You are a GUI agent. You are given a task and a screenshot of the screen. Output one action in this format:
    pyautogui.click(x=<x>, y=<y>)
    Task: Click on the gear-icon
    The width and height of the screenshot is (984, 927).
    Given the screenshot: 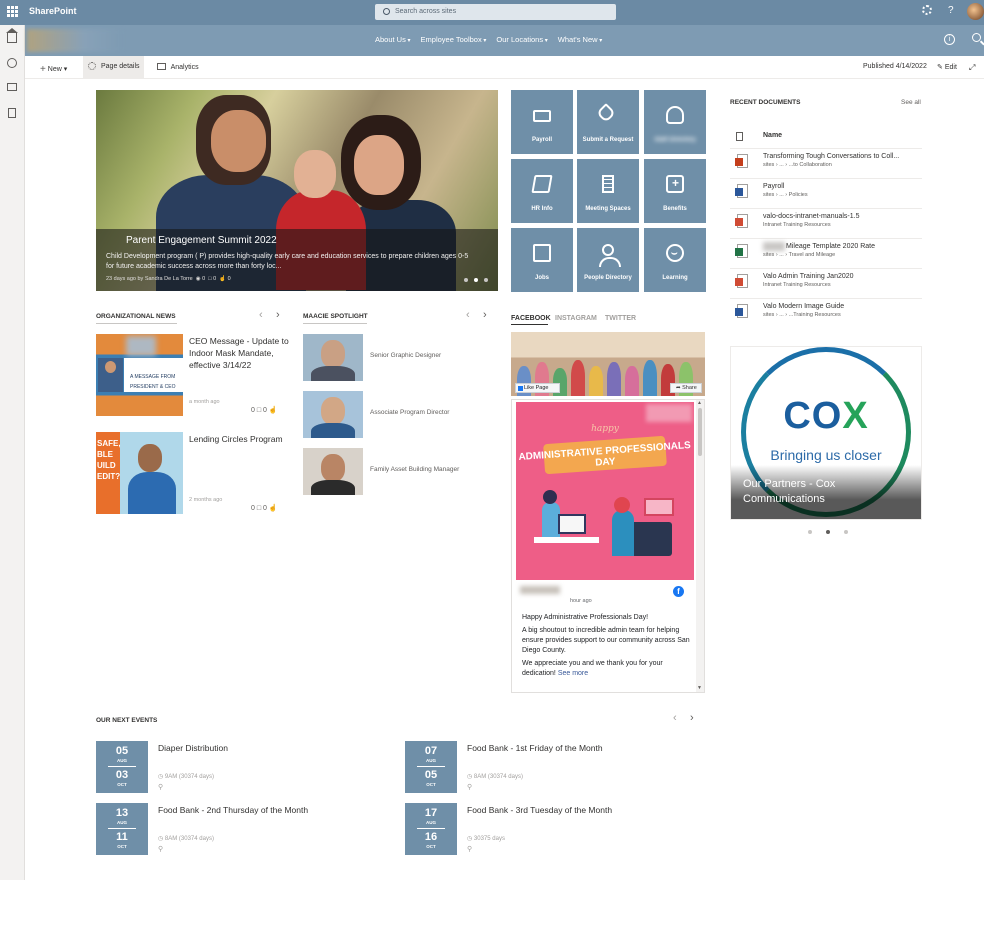 What is the action you would take?
    pyautogui.click(x=92, y=66)
    